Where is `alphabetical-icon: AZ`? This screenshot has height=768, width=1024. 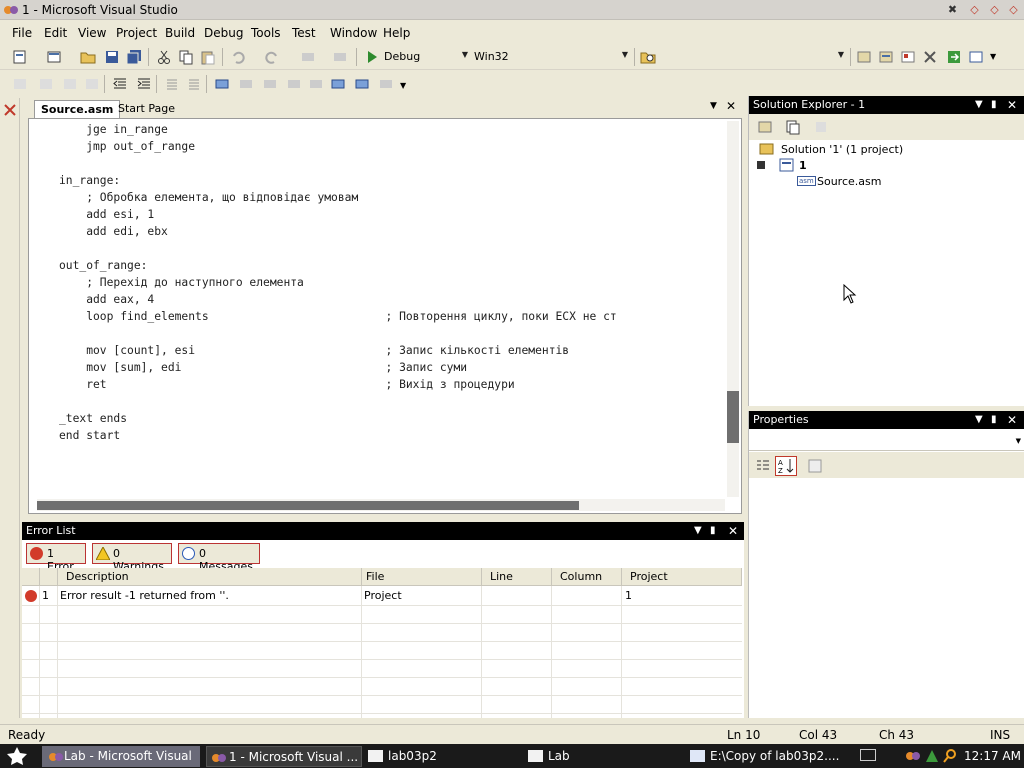
alphabetical-icon: AZ is located at coordinates (786, 466).